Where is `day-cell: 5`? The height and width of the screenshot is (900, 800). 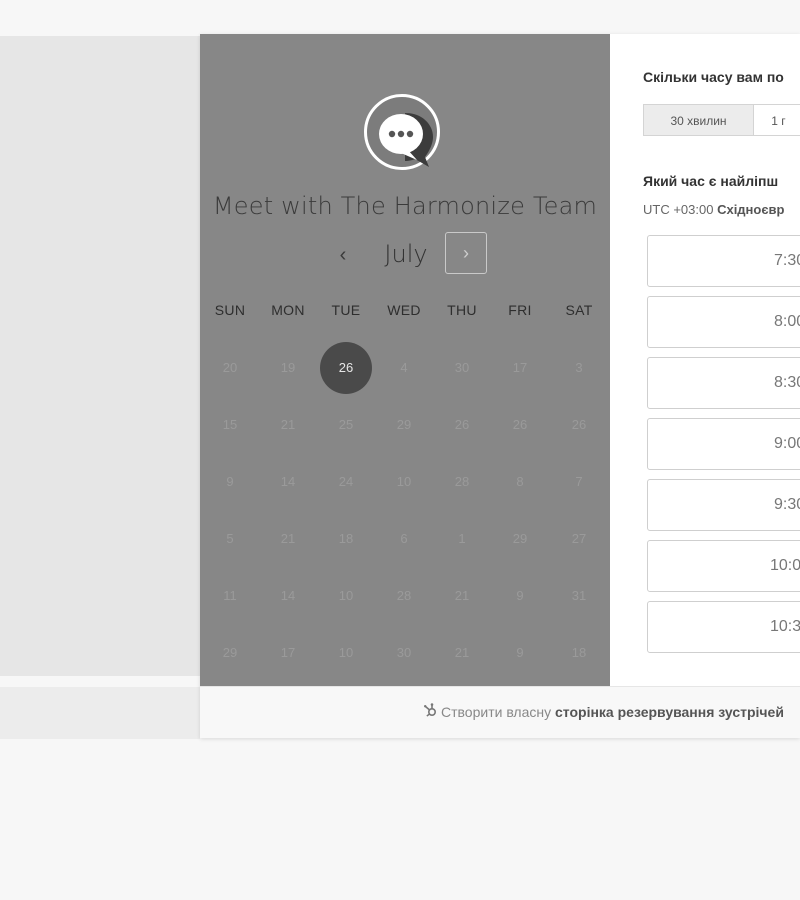
day-cell: 5 is located at coordinates (230, 539).